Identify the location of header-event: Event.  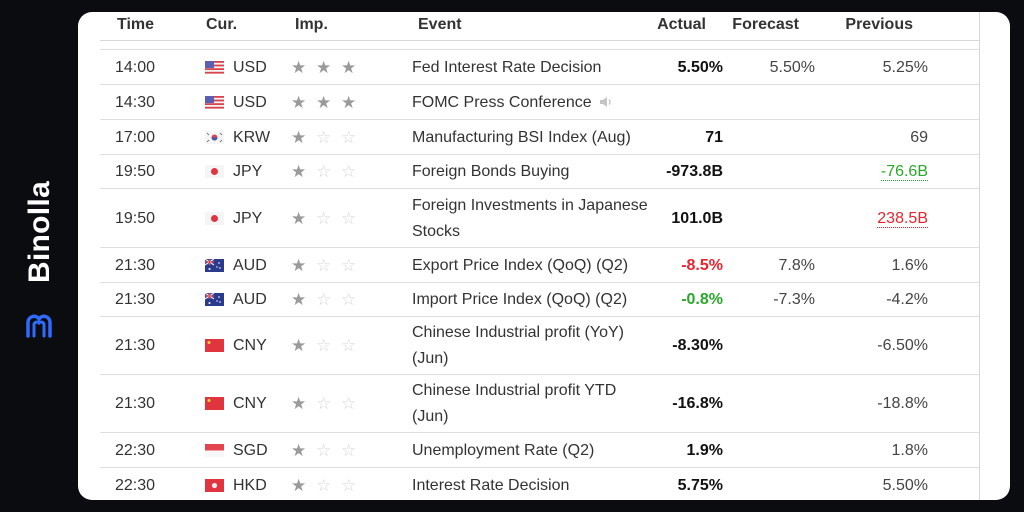
(440, 25).